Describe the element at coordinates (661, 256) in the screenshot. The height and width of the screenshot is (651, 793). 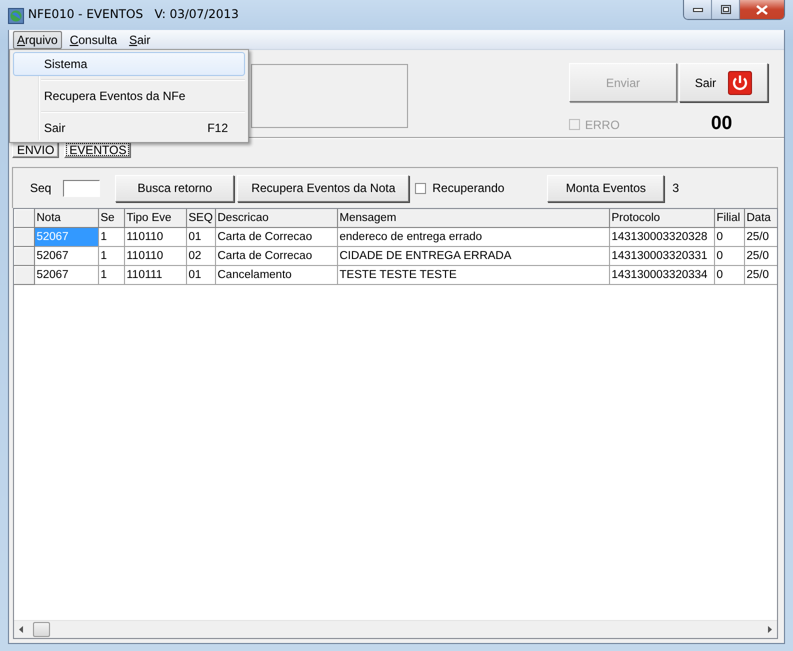
I see `table-cell: 143130003320331` at that location.